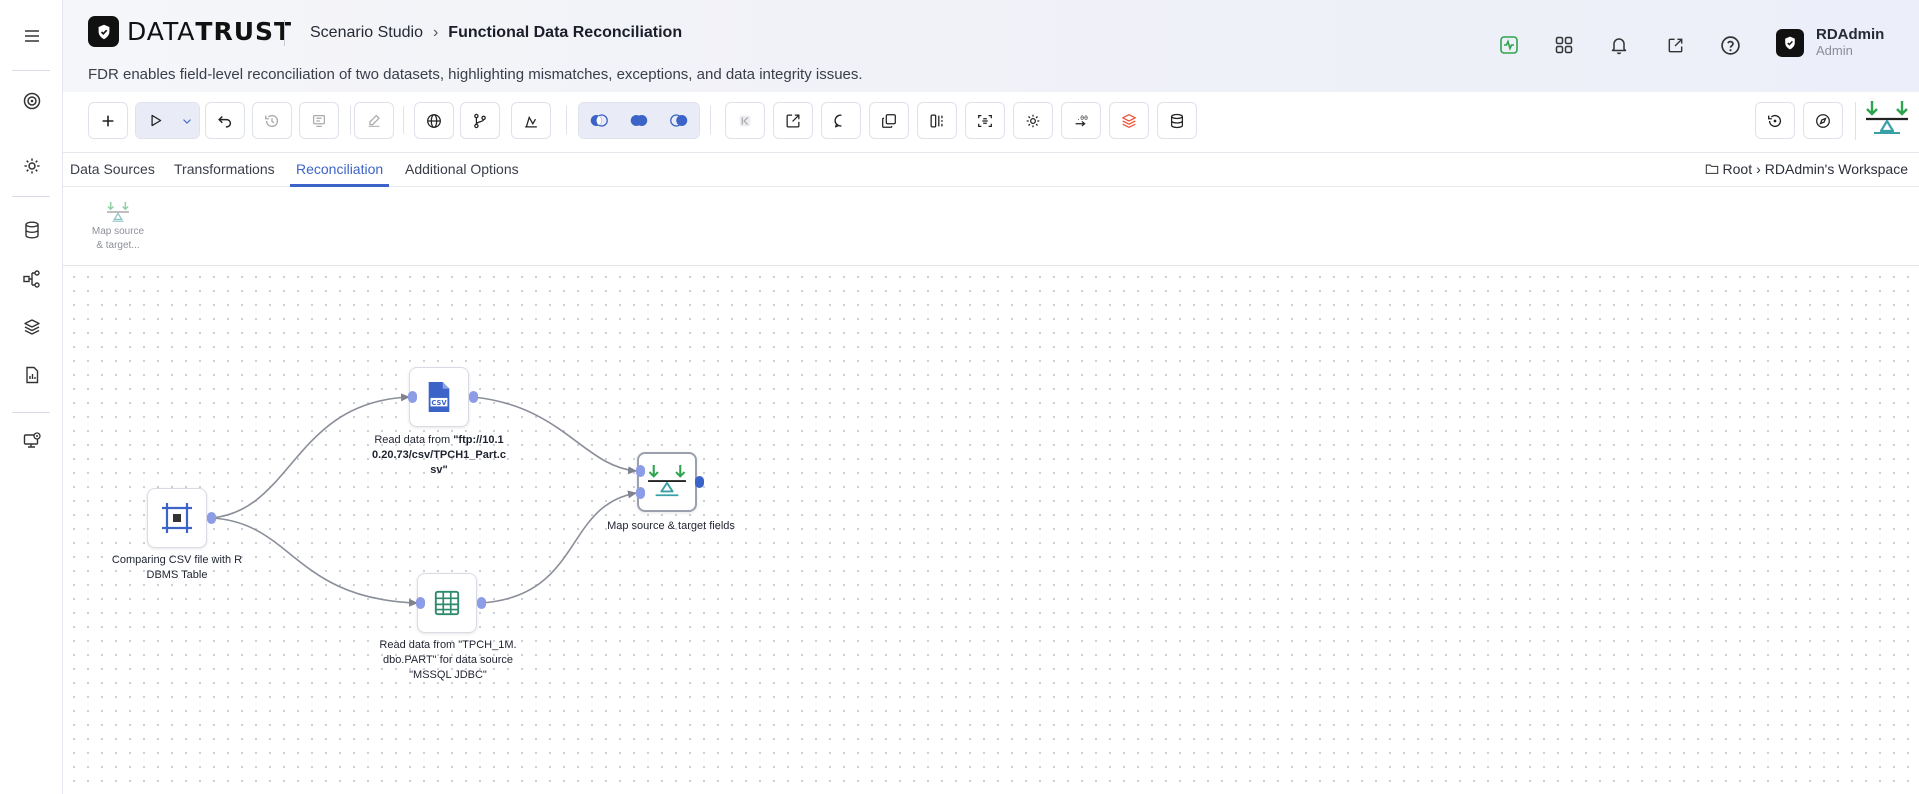 Image resolution: width=1919 pixels, height=794 pixels. I want to click on run-button-group, so click(167, 120).